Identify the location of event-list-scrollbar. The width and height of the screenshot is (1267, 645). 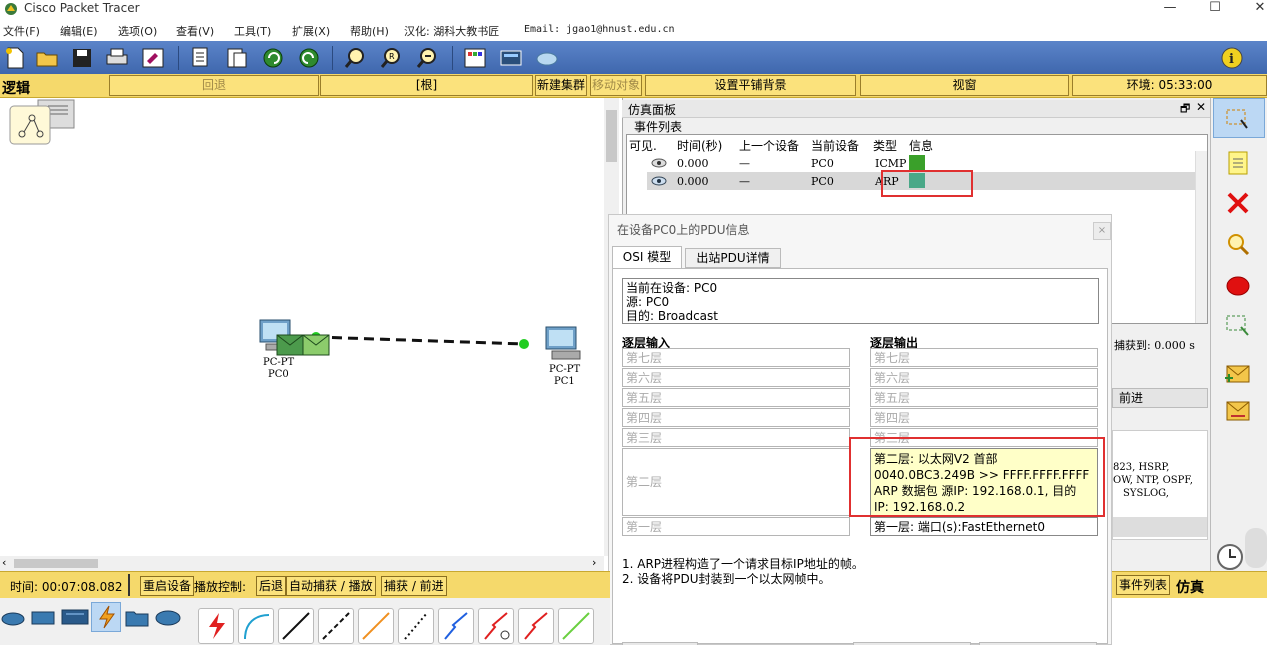
(1201, 237).